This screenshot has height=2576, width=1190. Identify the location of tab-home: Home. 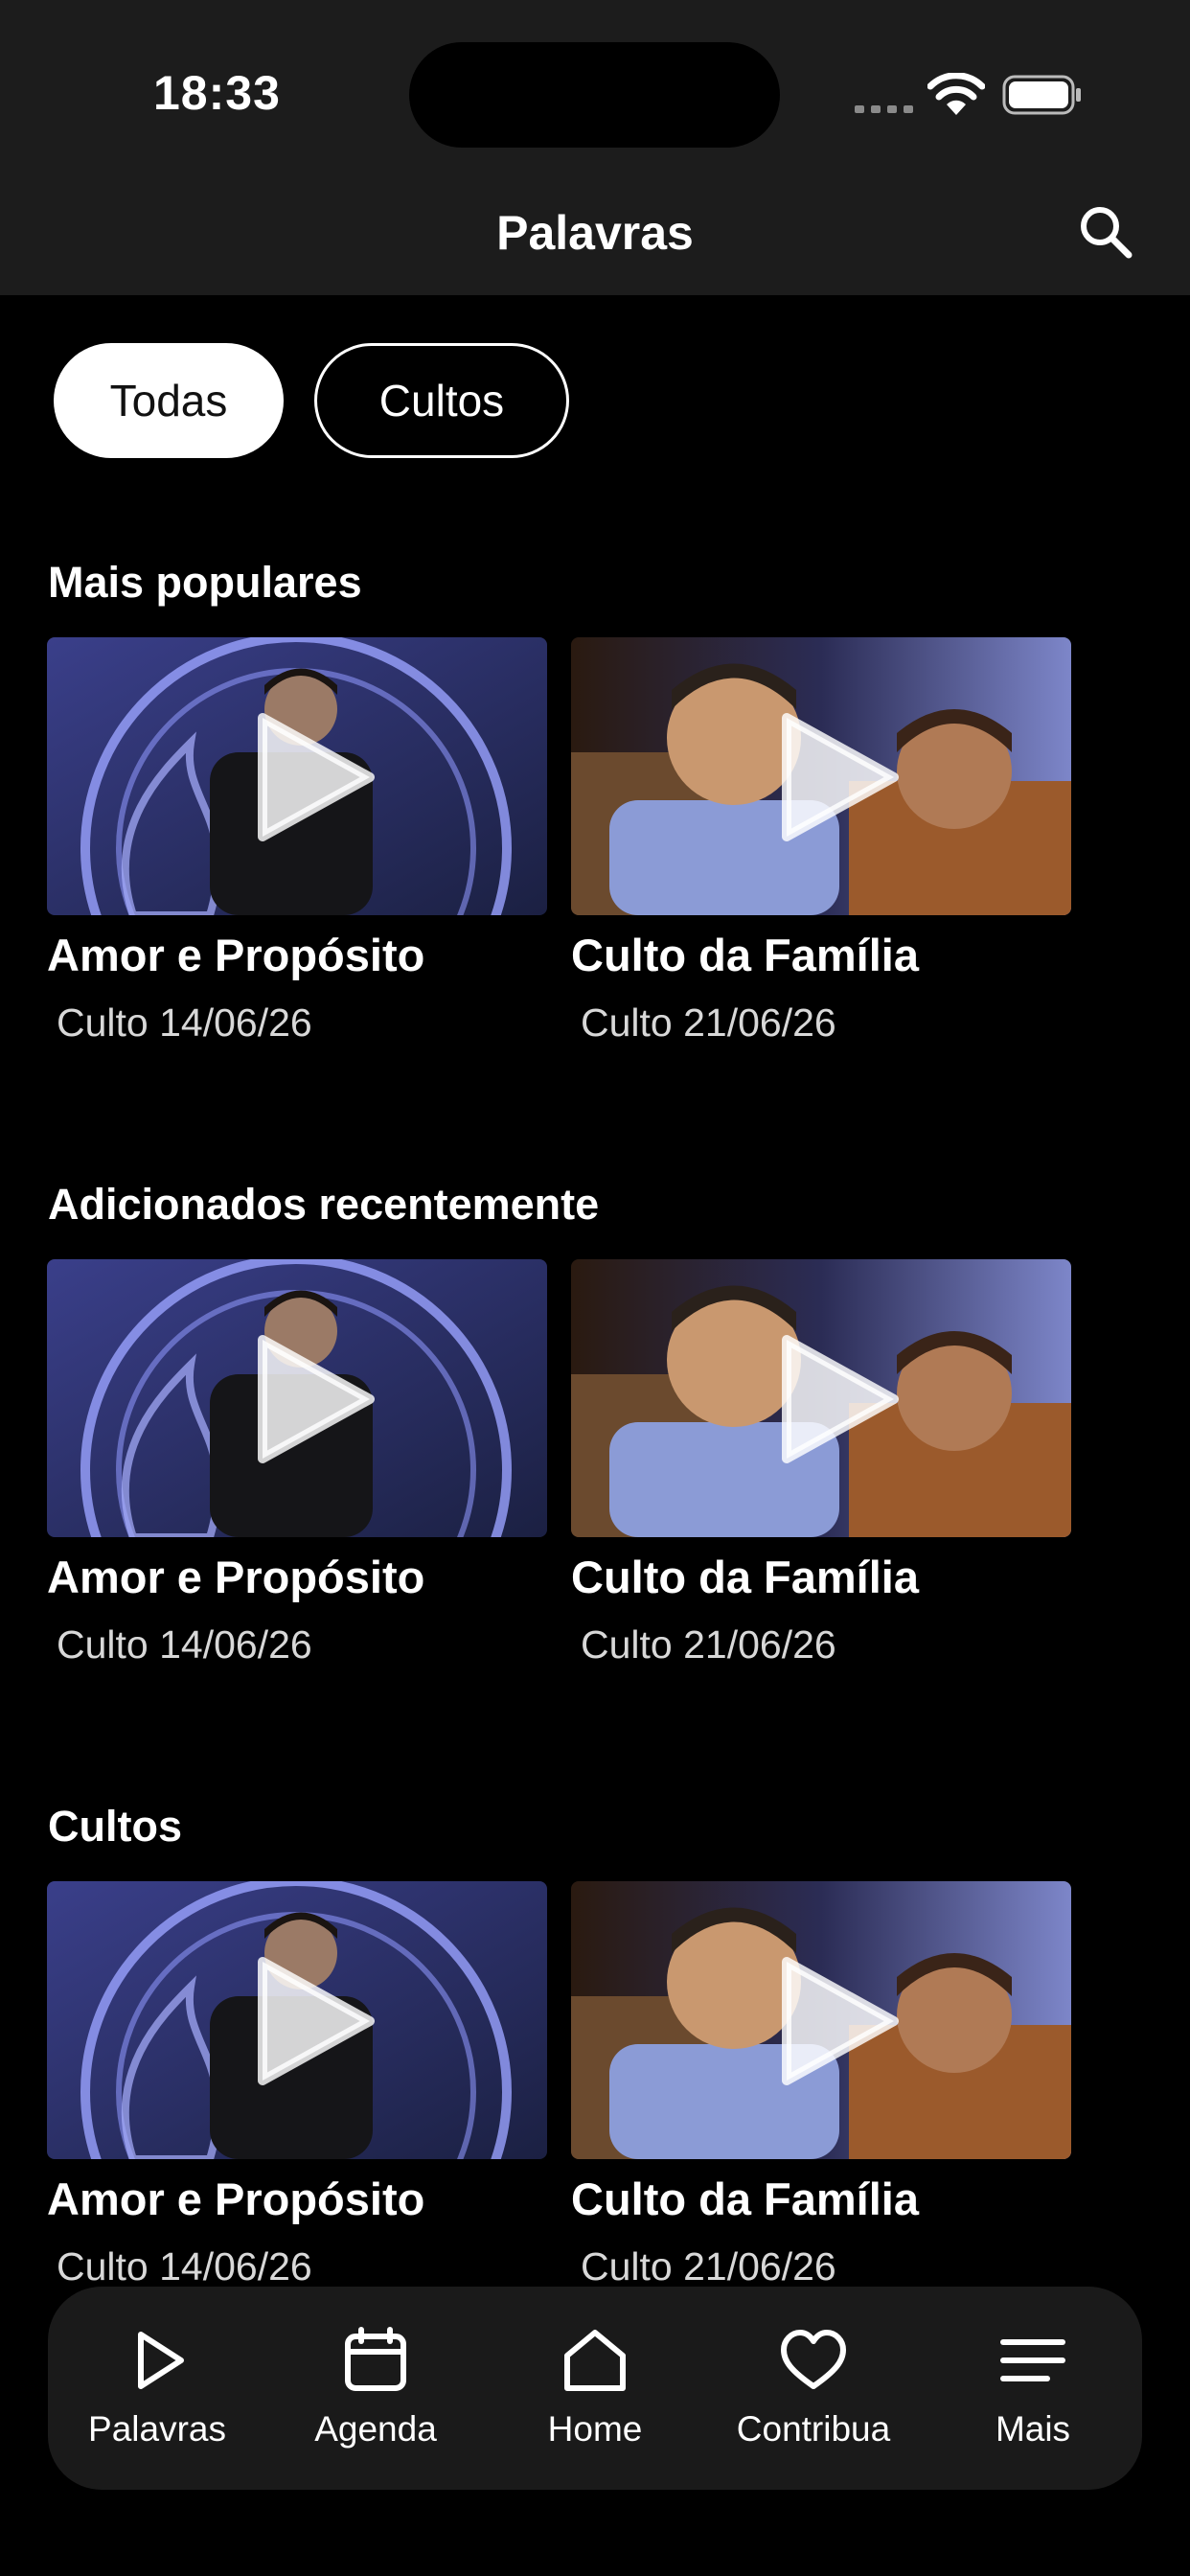
(595, 2388).